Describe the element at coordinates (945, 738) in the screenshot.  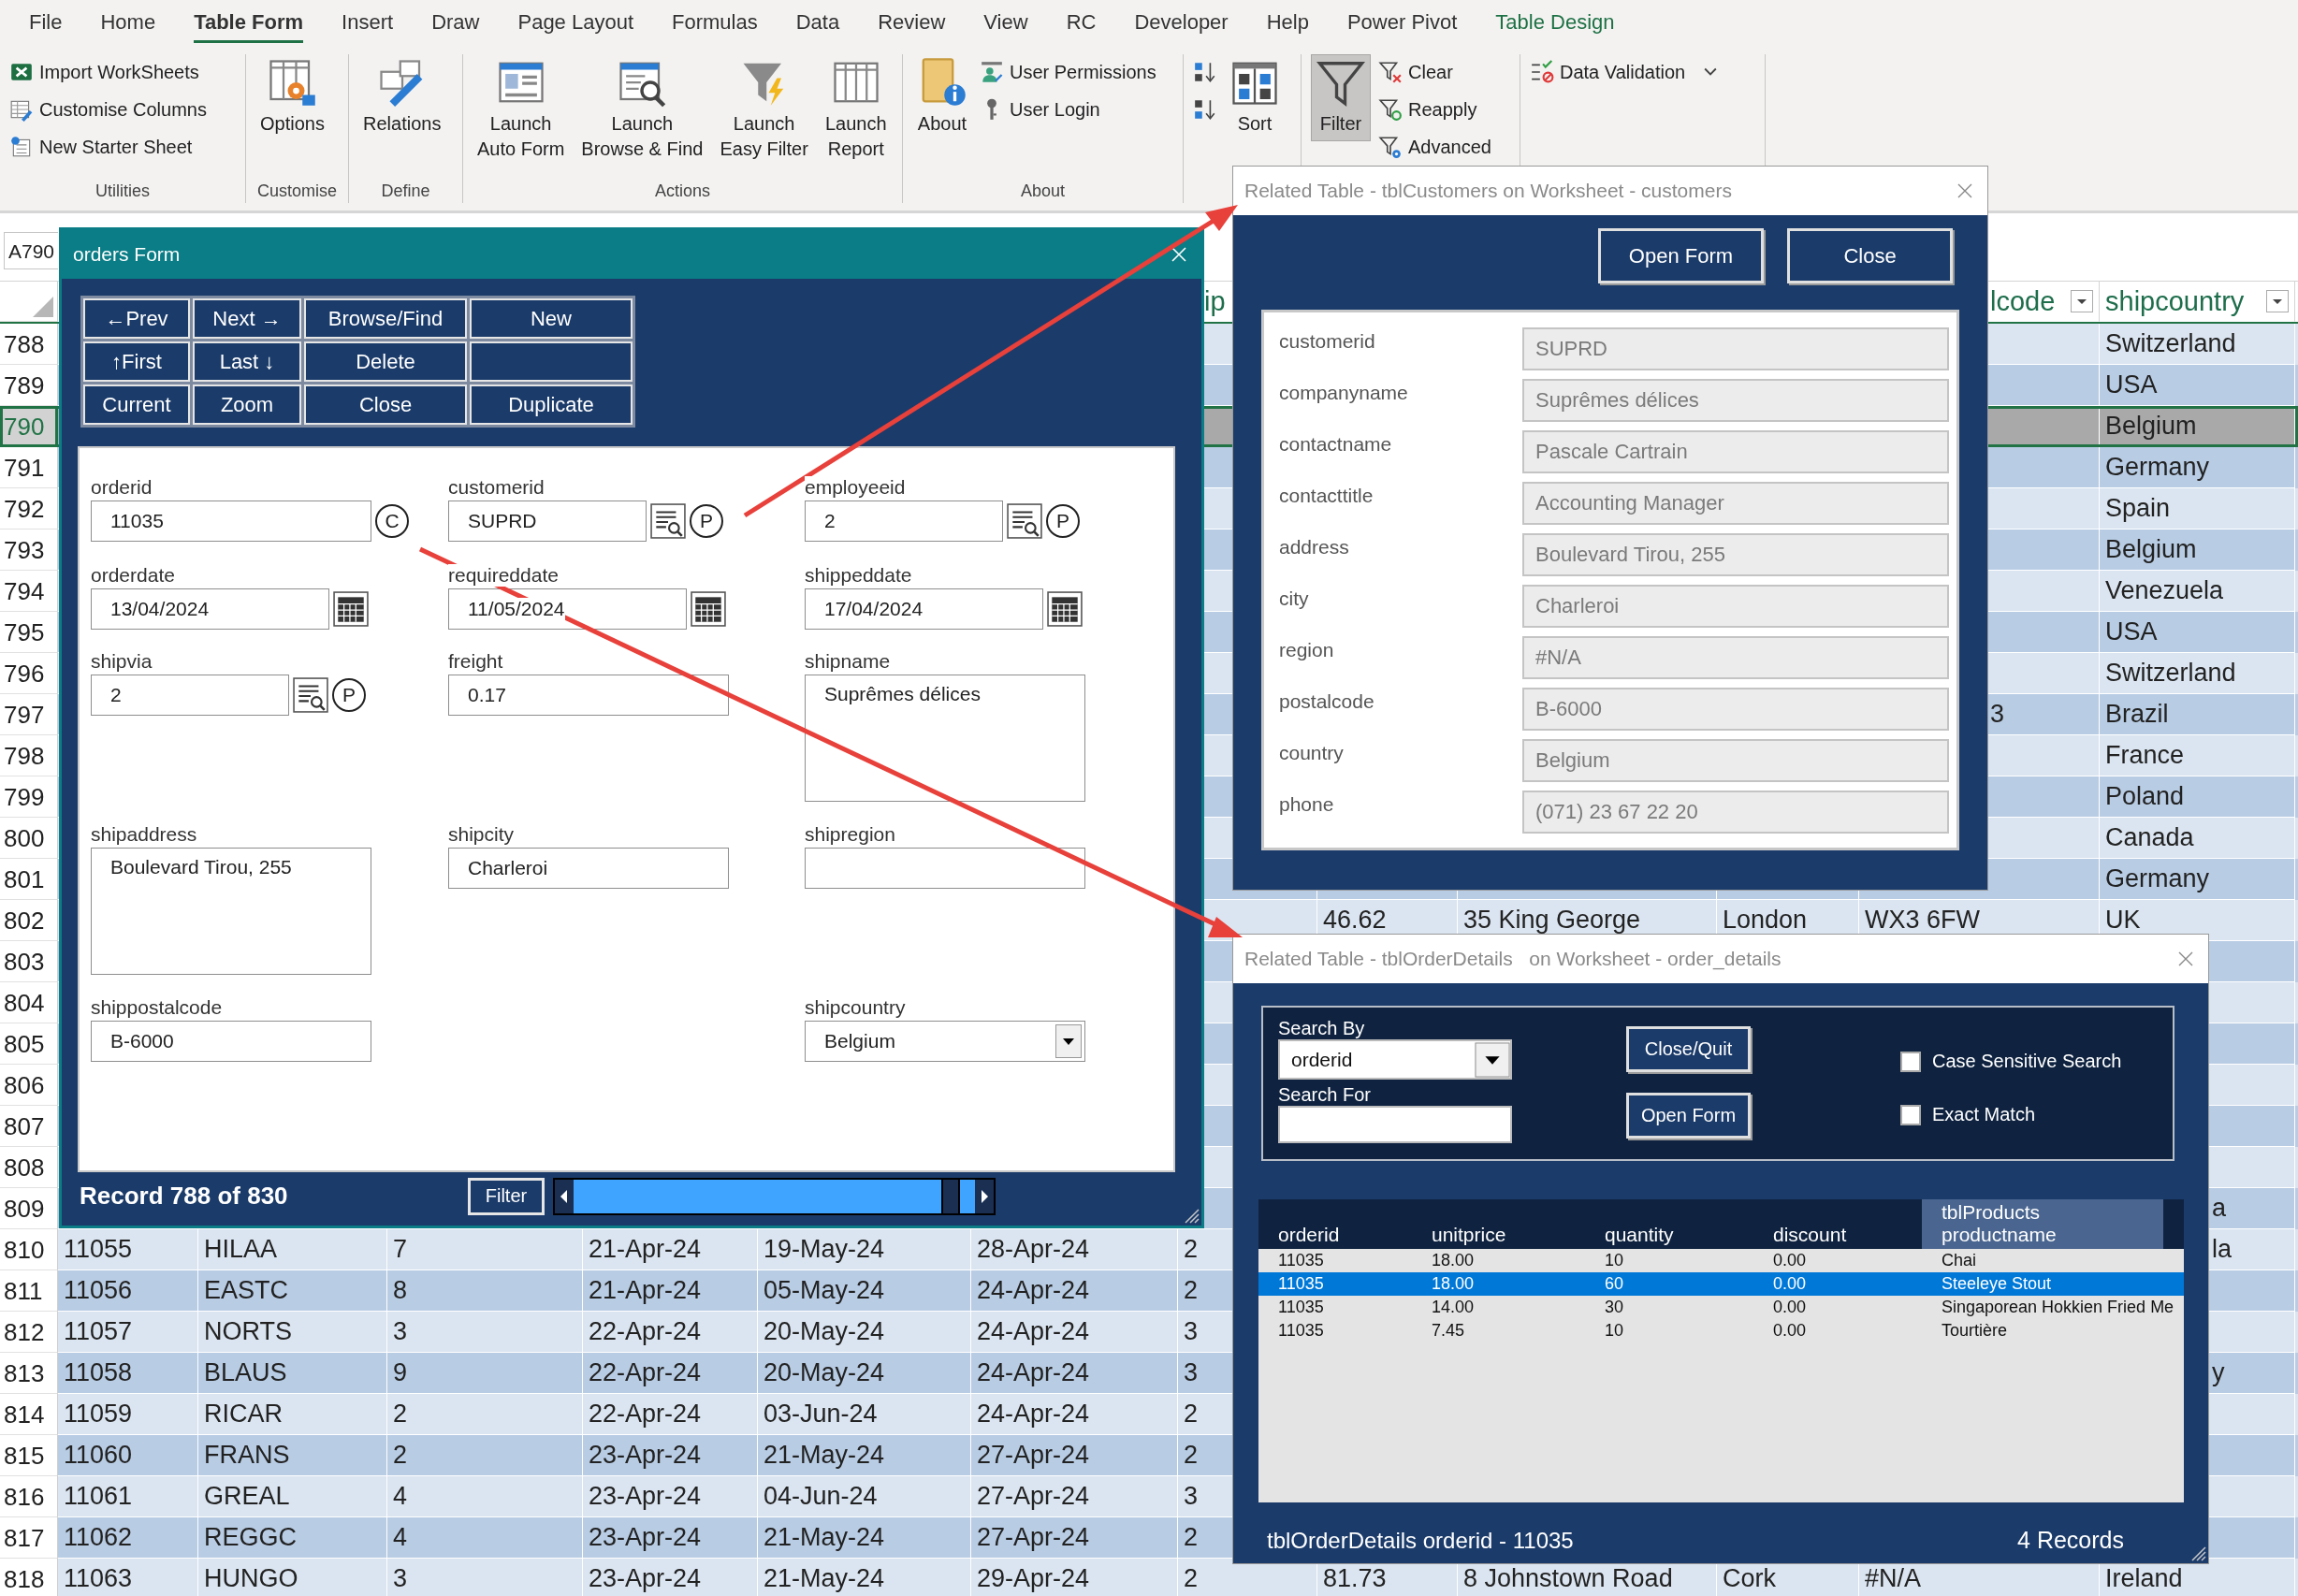
I see `text-area: Suprêmes délices` at that location.